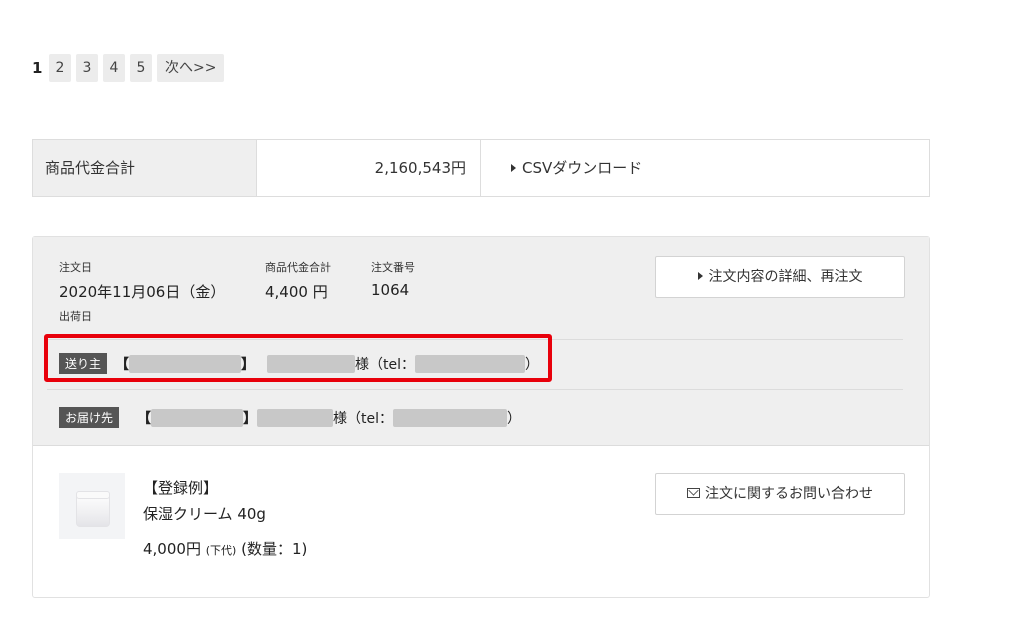  What do you see at coordinates (785, 277) in the screenshot?
I see `order-detail-label: 注文内容の詳細、再注文` at bounding box center [785, 277].